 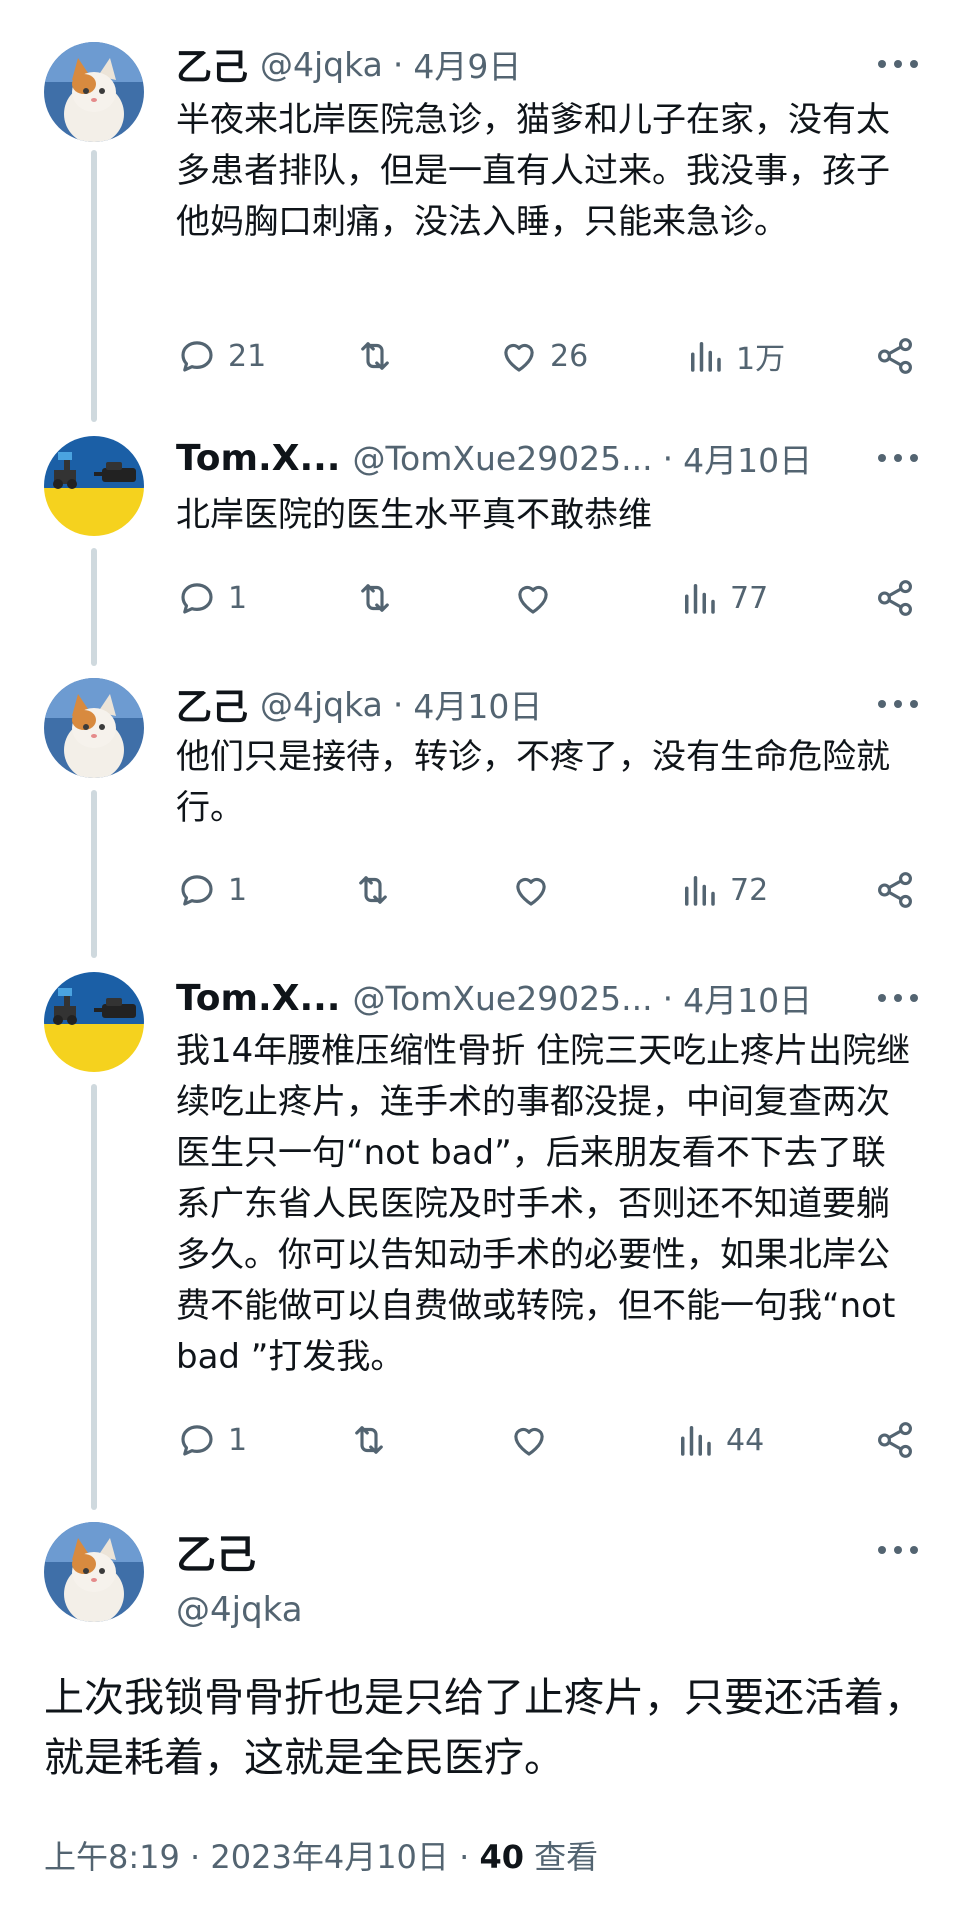 I want to click on views-count: 72, so click(x=749, y=890).